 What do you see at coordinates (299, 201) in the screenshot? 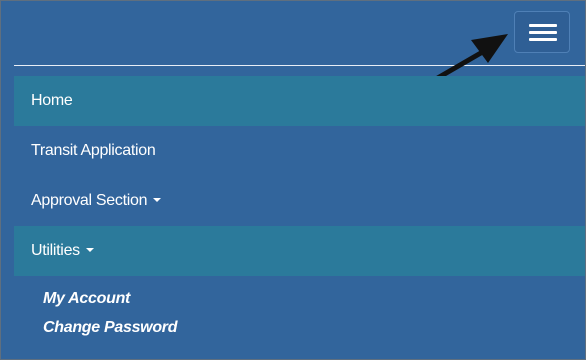
I see `menu-item-approval-section: Approval Section` at bounding box center [299, 201].